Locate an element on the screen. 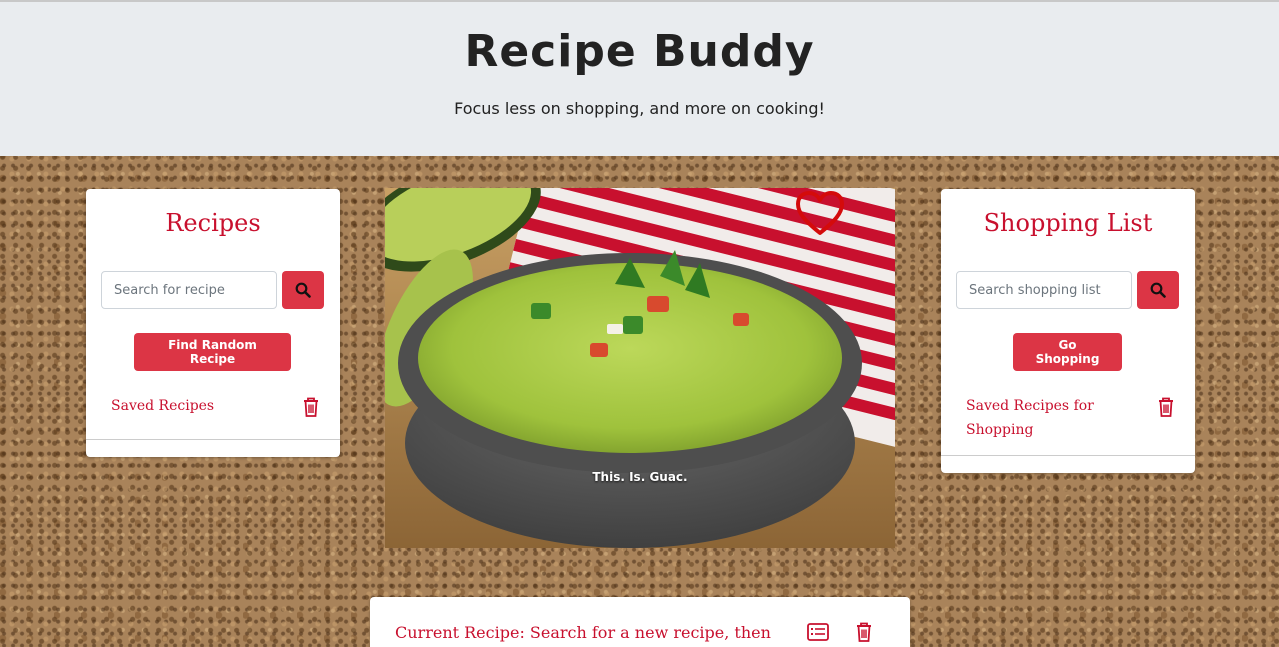 This screenshot has width=1279, height=647. recipes-title: Recipes is located at coordinates (213, 223).